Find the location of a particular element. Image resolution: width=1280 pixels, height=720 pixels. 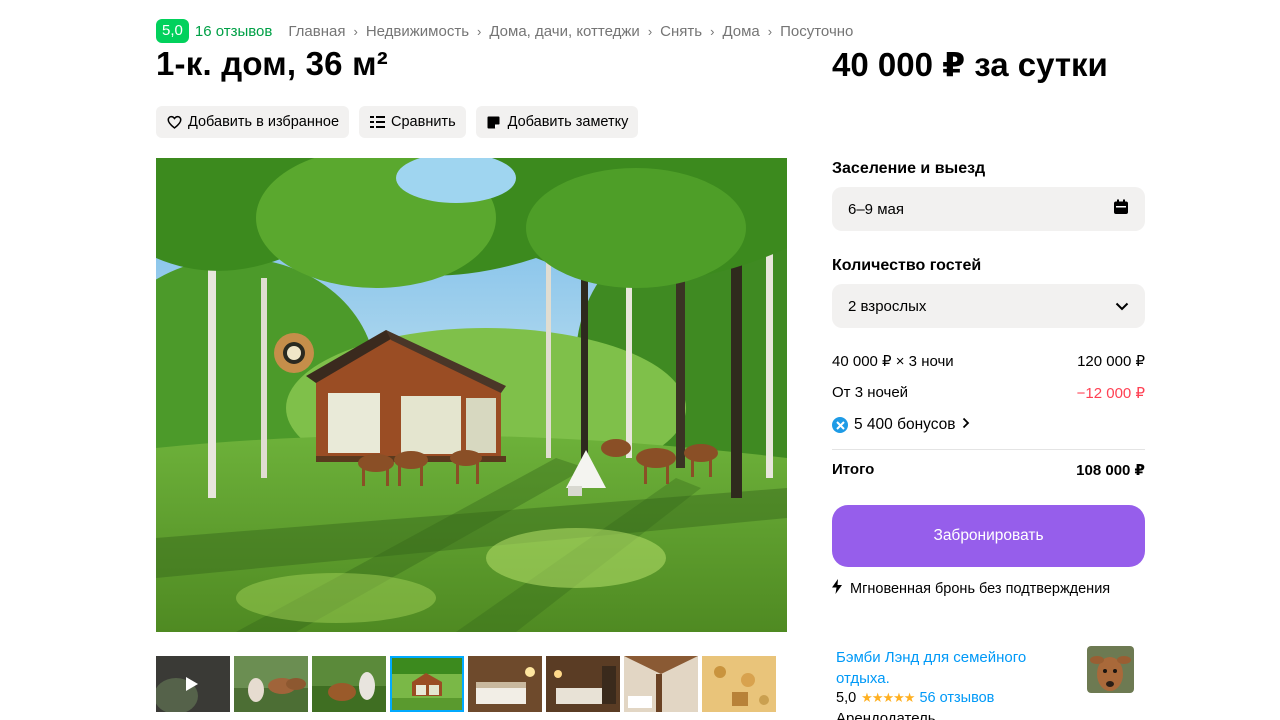

total-row: Итого 108 000 ₽ is located at coordinates (988, 470).